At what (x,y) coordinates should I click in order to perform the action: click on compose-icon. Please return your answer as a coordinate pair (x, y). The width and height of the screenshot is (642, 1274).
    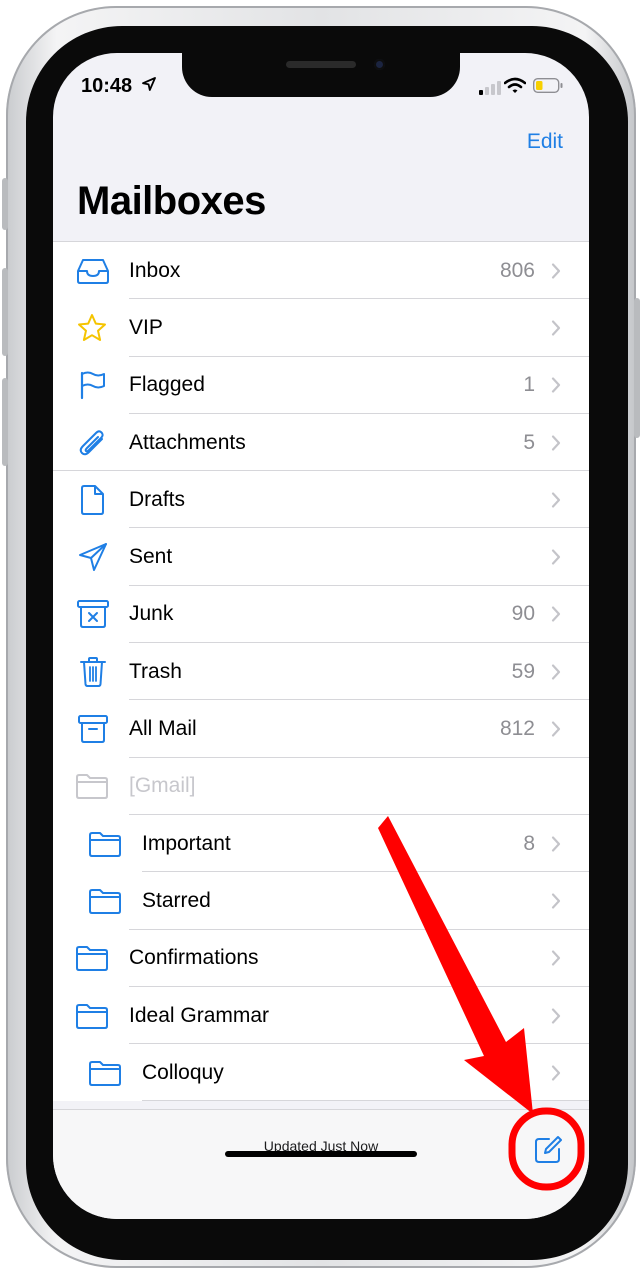
    Looking at the image, I should click on (548, 1150).